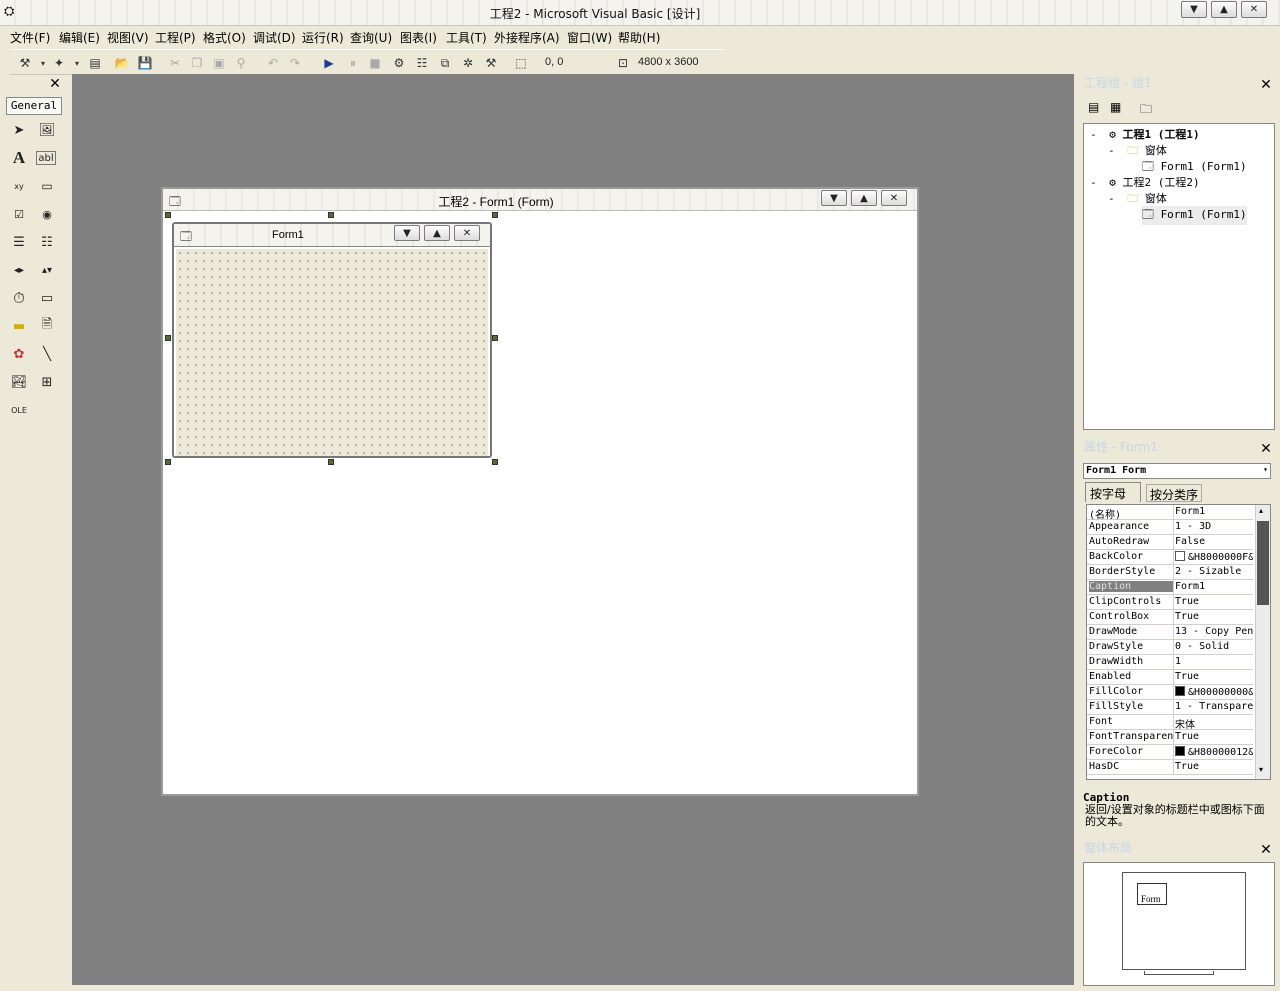 The image size is (1280, 991). What do you see at coordinates (329, 63) in the screenshot?
I see `run-icon: ▶` at bounding box center [329, 63].